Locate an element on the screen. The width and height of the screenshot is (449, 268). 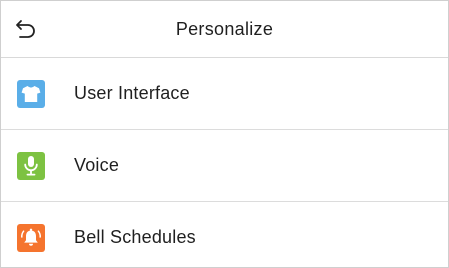
user-interface-icon-tile is located at coordinates (31, 94).